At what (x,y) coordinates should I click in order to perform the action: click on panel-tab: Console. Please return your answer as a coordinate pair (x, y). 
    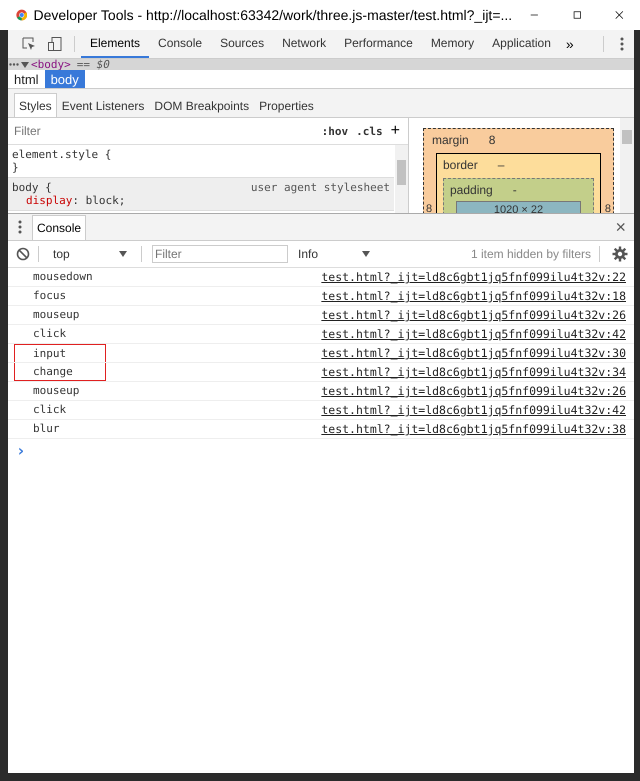
    Looking at the image, I should click on (180, 44).